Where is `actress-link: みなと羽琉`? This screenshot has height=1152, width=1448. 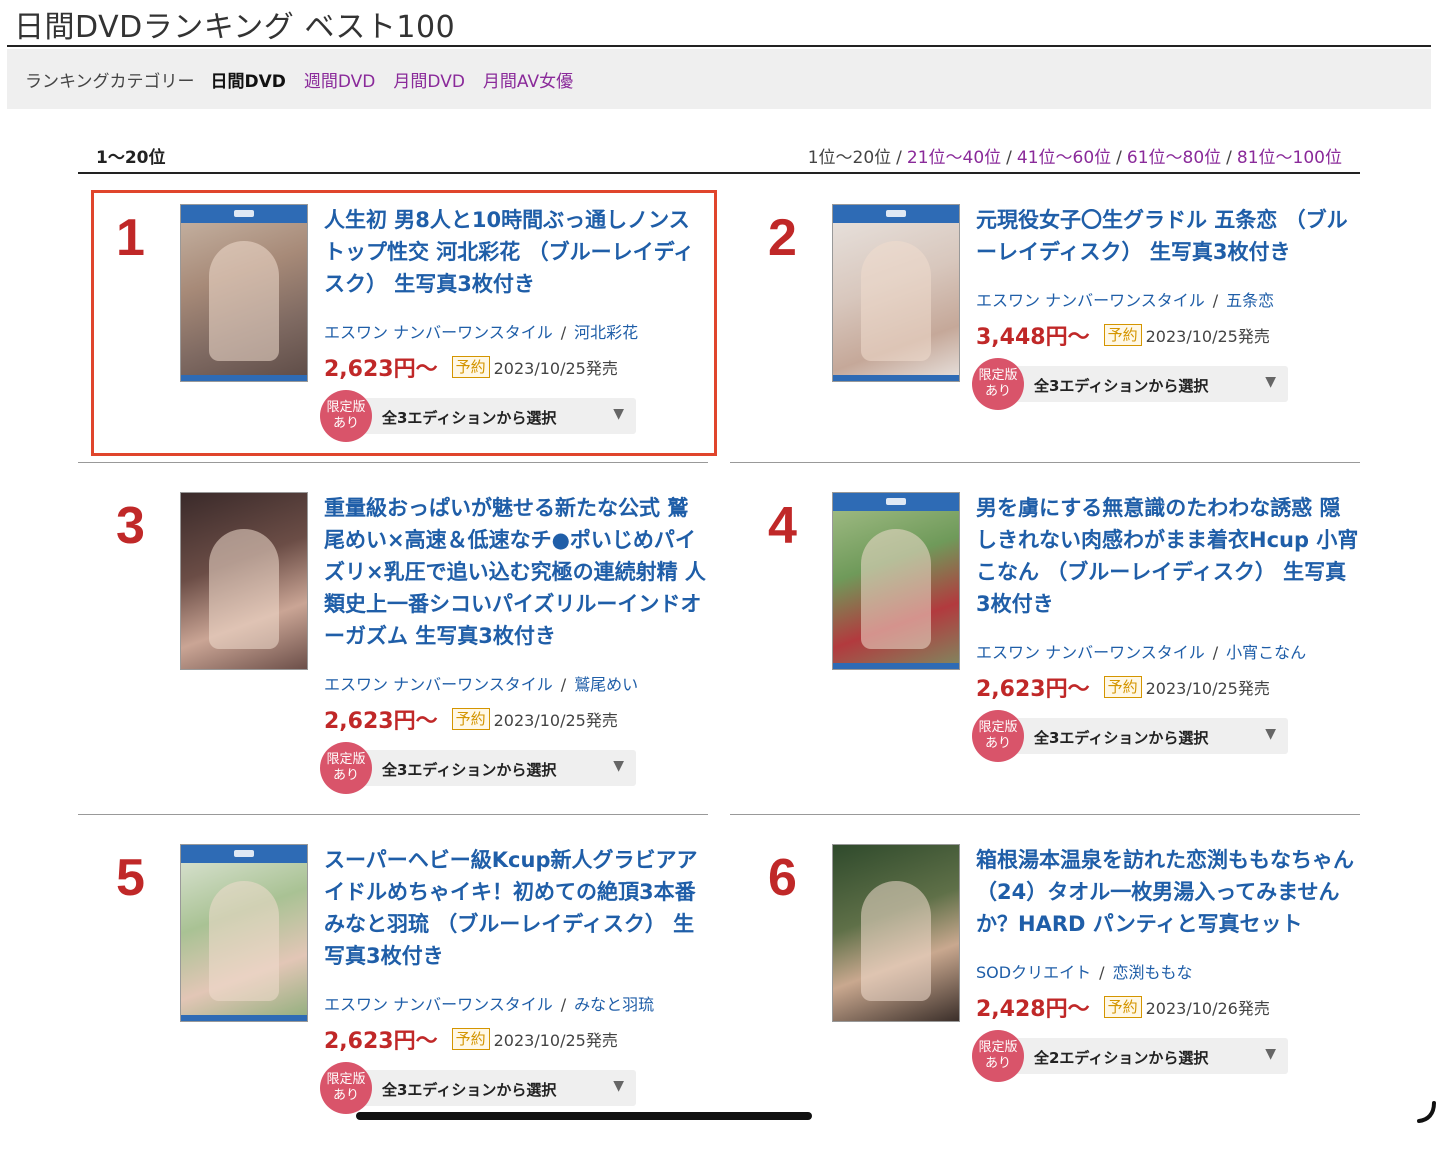
actress-link: みなと羽琉 is located at coordinates (614, 1004).